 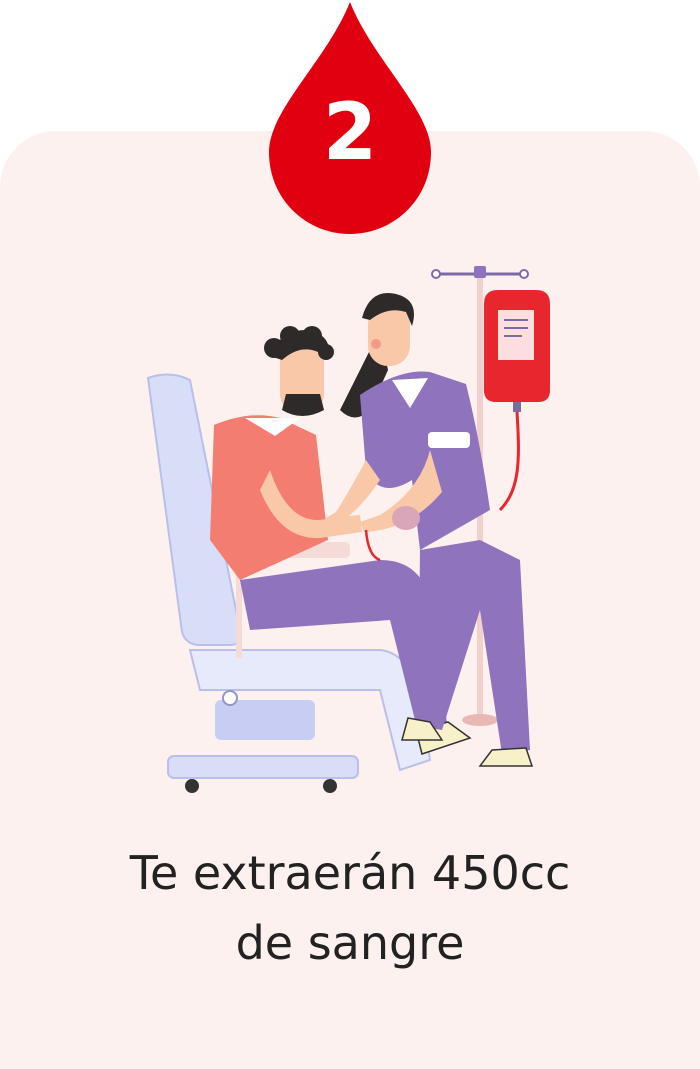 I want to click on step-number: 2, so click(x=350, y=133).